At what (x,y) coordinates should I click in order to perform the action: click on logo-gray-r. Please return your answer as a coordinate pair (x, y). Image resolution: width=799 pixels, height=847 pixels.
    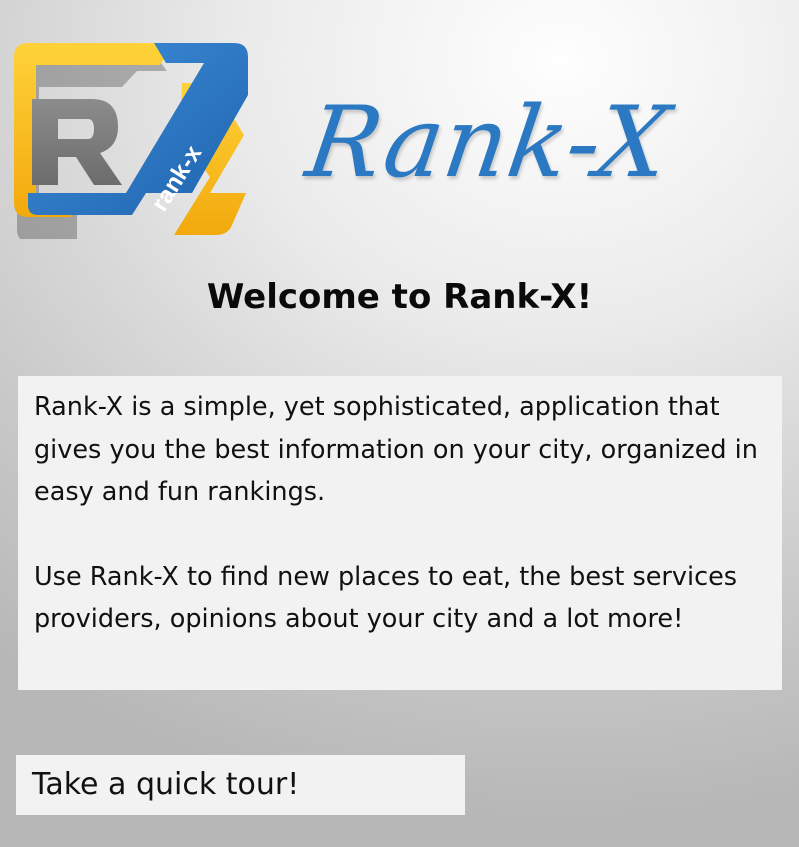
    Looking at the image, I should click on (77, 142).